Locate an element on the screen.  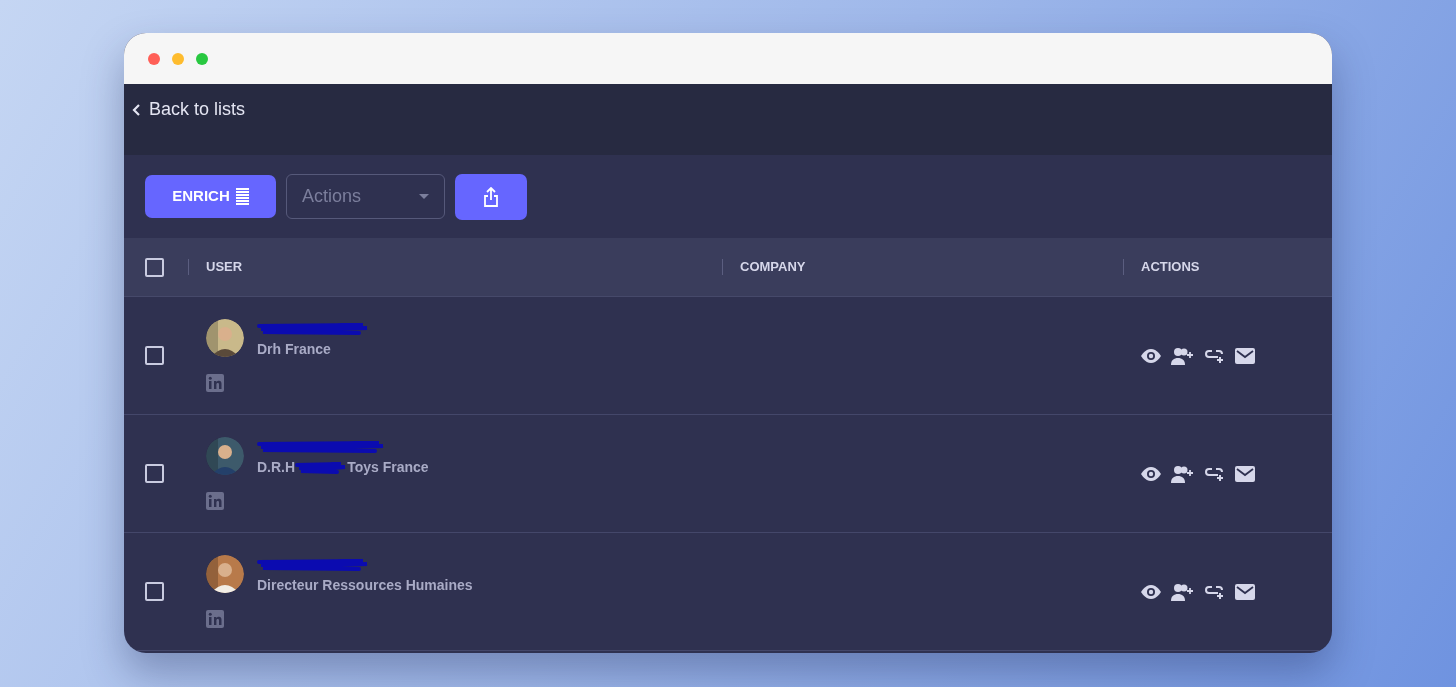
share-button is located at coordinates (491, 196).